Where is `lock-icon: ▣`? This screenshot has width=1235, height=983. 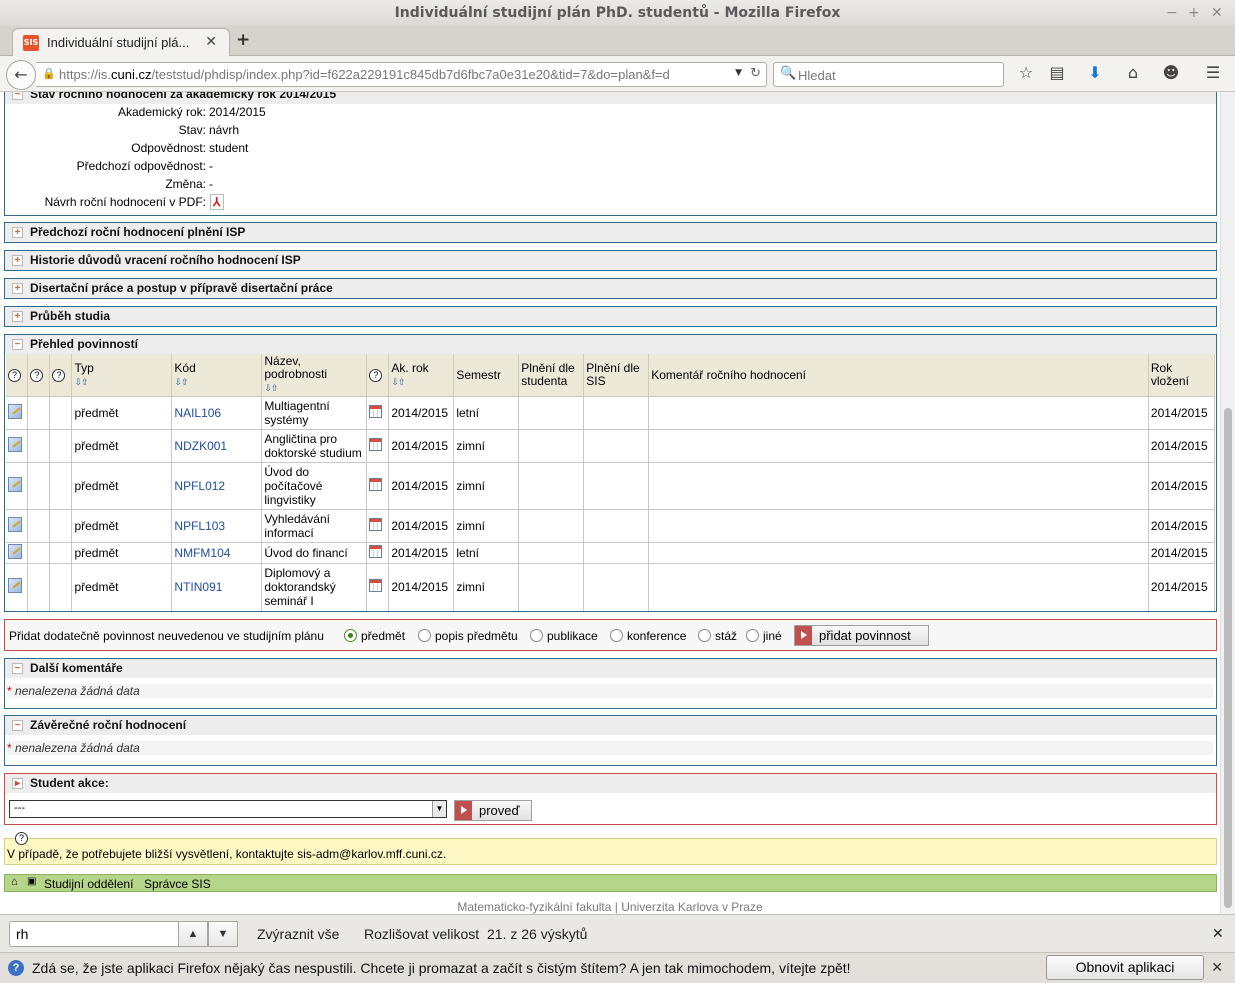 lock-icon: ▣ is located at coordinates (31, 881).